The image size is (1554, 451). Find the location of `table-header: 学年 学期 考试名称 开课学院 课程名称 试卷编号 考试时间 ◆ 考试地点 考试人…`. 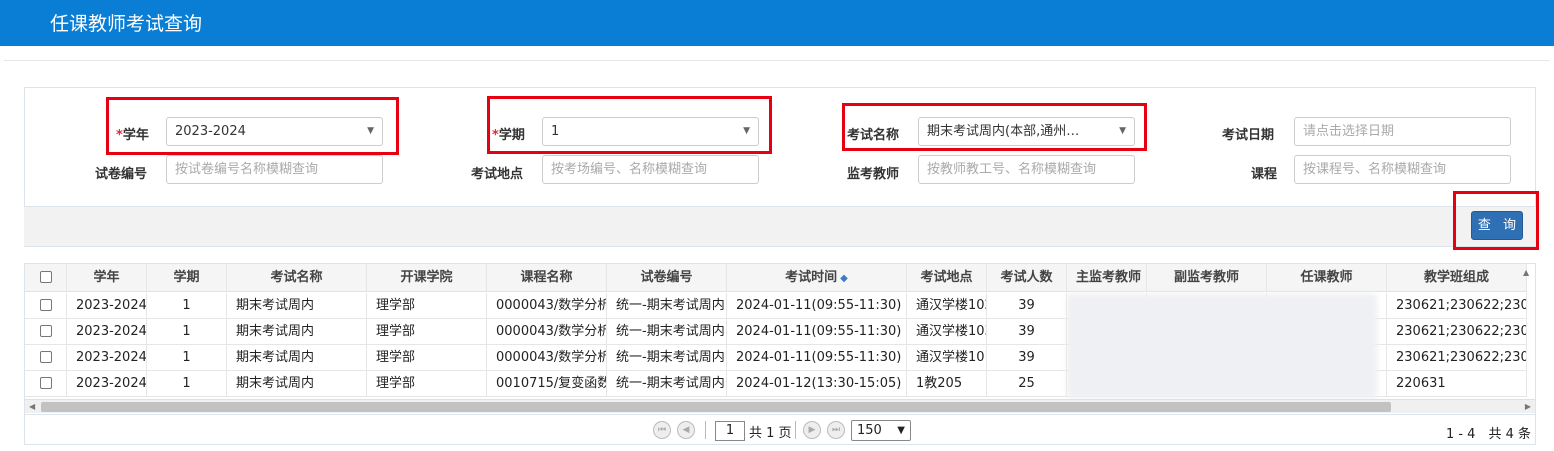

table-header: 学年 学期 考试名称 开课学院 课程名称 试卷编号 考试时间 ◆ 考试地点 考试人… is located at coordinates (776, 278).